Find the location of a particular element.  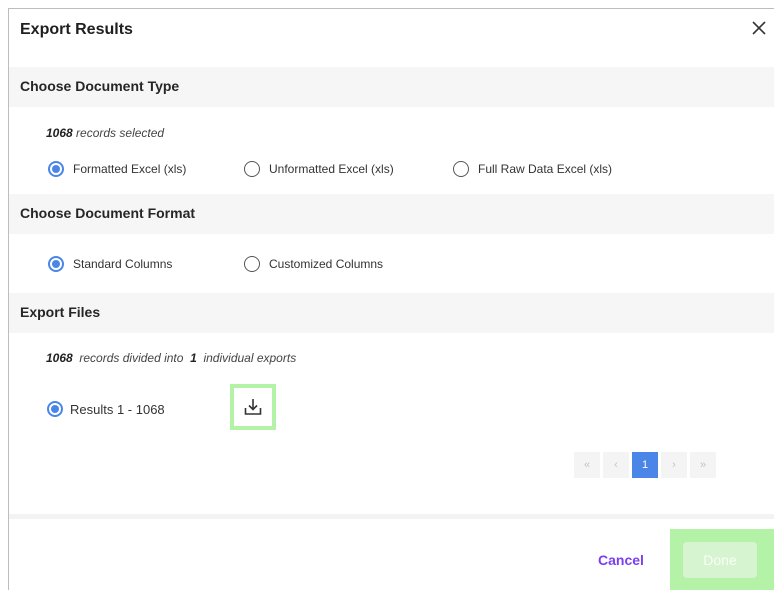

first-page-button: « is located at coordinates (587, 465).